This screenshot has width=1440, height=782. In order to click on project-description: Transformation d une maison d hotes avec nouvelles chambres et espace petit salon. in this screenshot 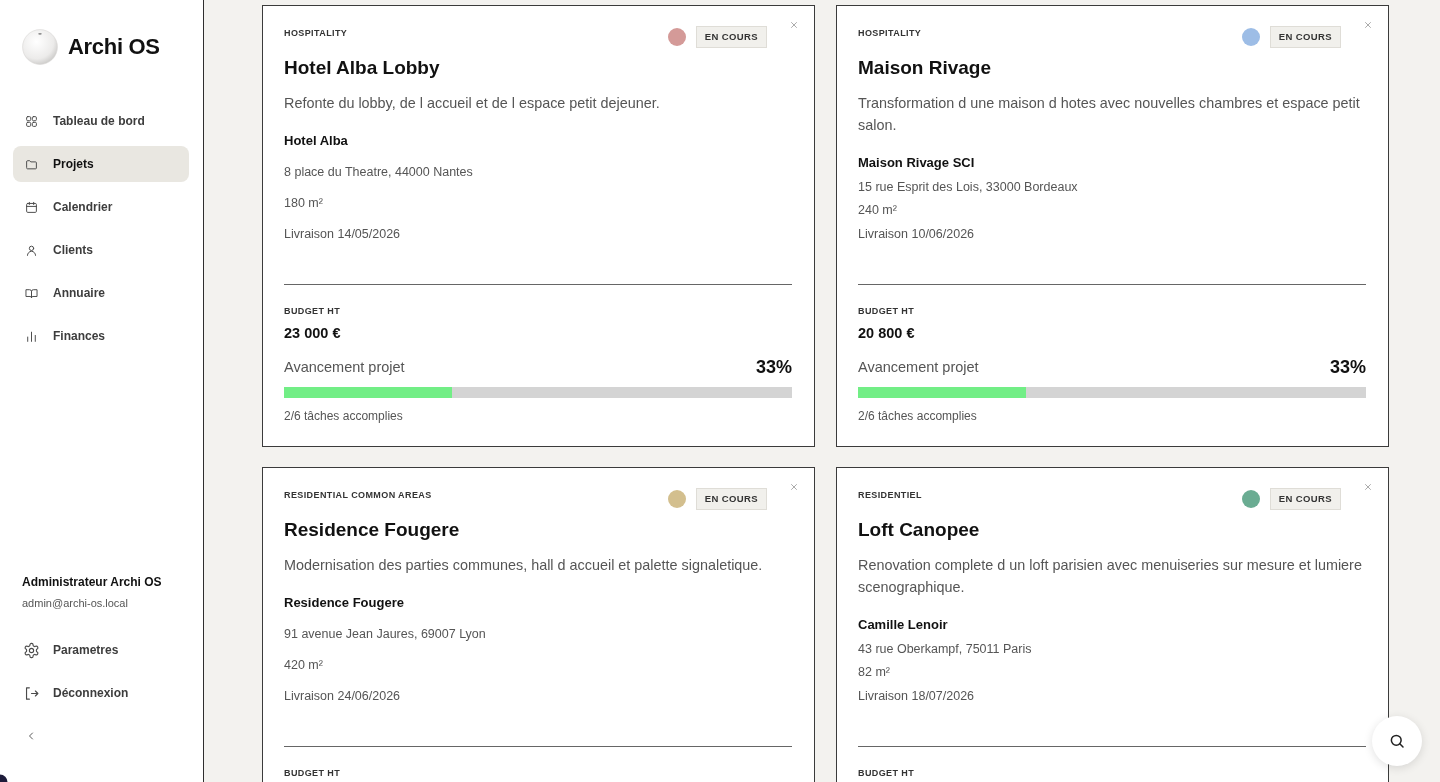, I will do `click(1109, 114)`.